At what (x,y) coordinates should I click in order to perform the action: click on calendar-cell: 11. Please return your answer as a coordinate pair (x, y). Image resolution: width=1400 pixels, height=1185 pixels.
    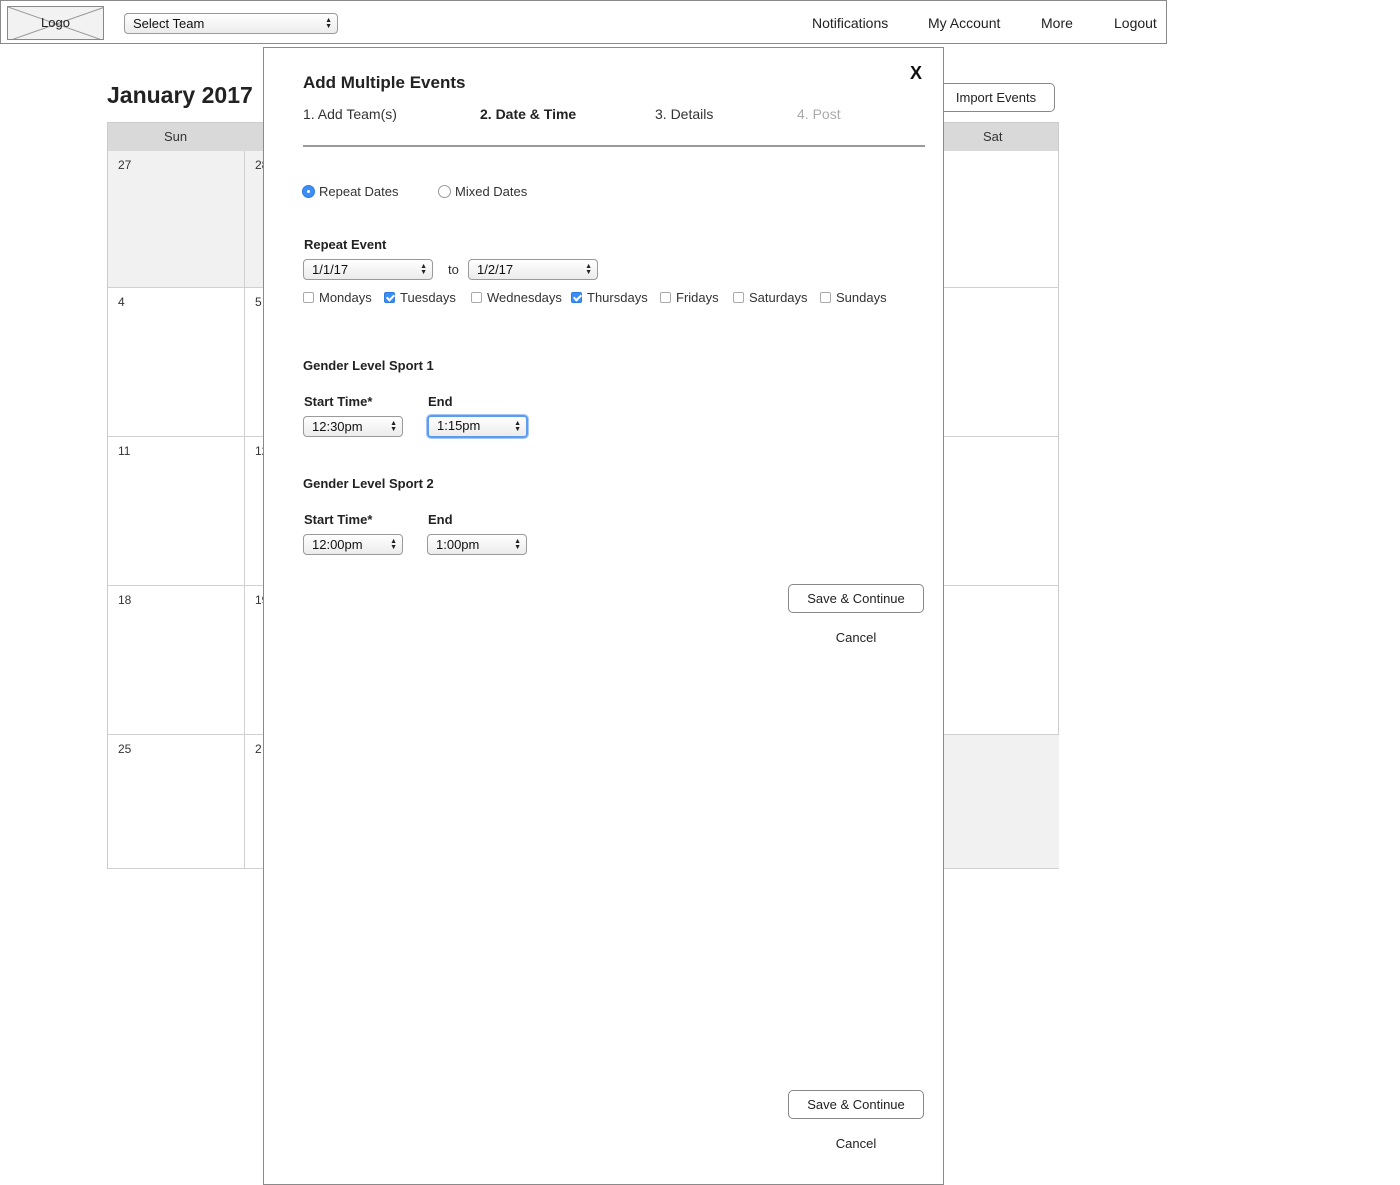
    Looking at the image, I should click on (176, 511).